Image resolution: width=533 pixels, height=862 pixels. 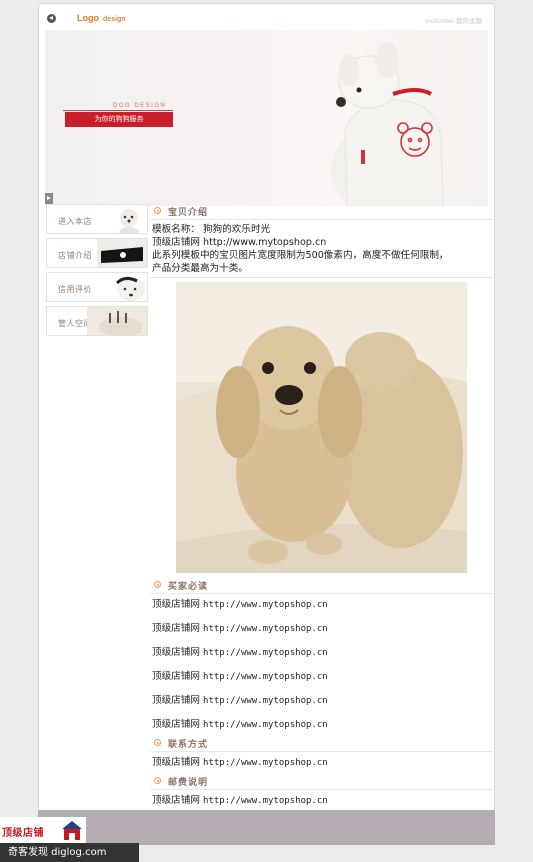 I want to click on banner-slogan: 为你的狗狗服务, so click(x=119, y=119).